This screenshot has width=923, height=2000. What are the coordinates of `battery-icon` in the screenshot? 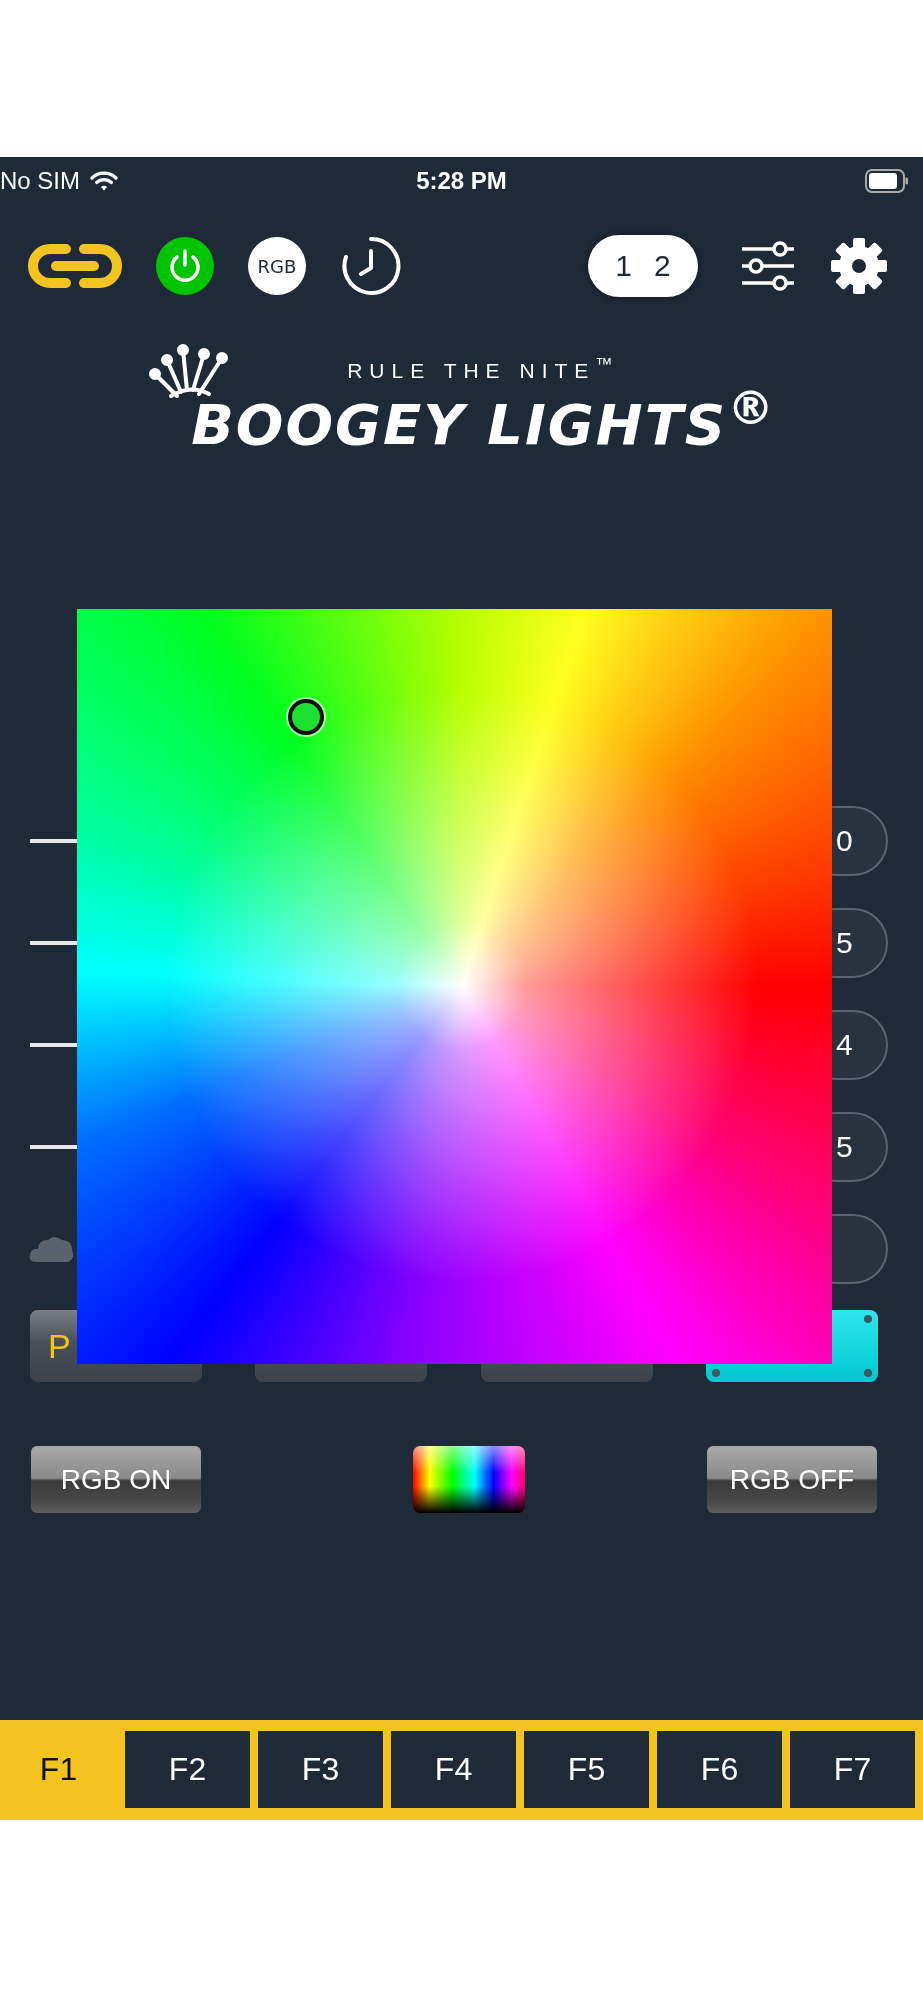 It's located at (887, 181).